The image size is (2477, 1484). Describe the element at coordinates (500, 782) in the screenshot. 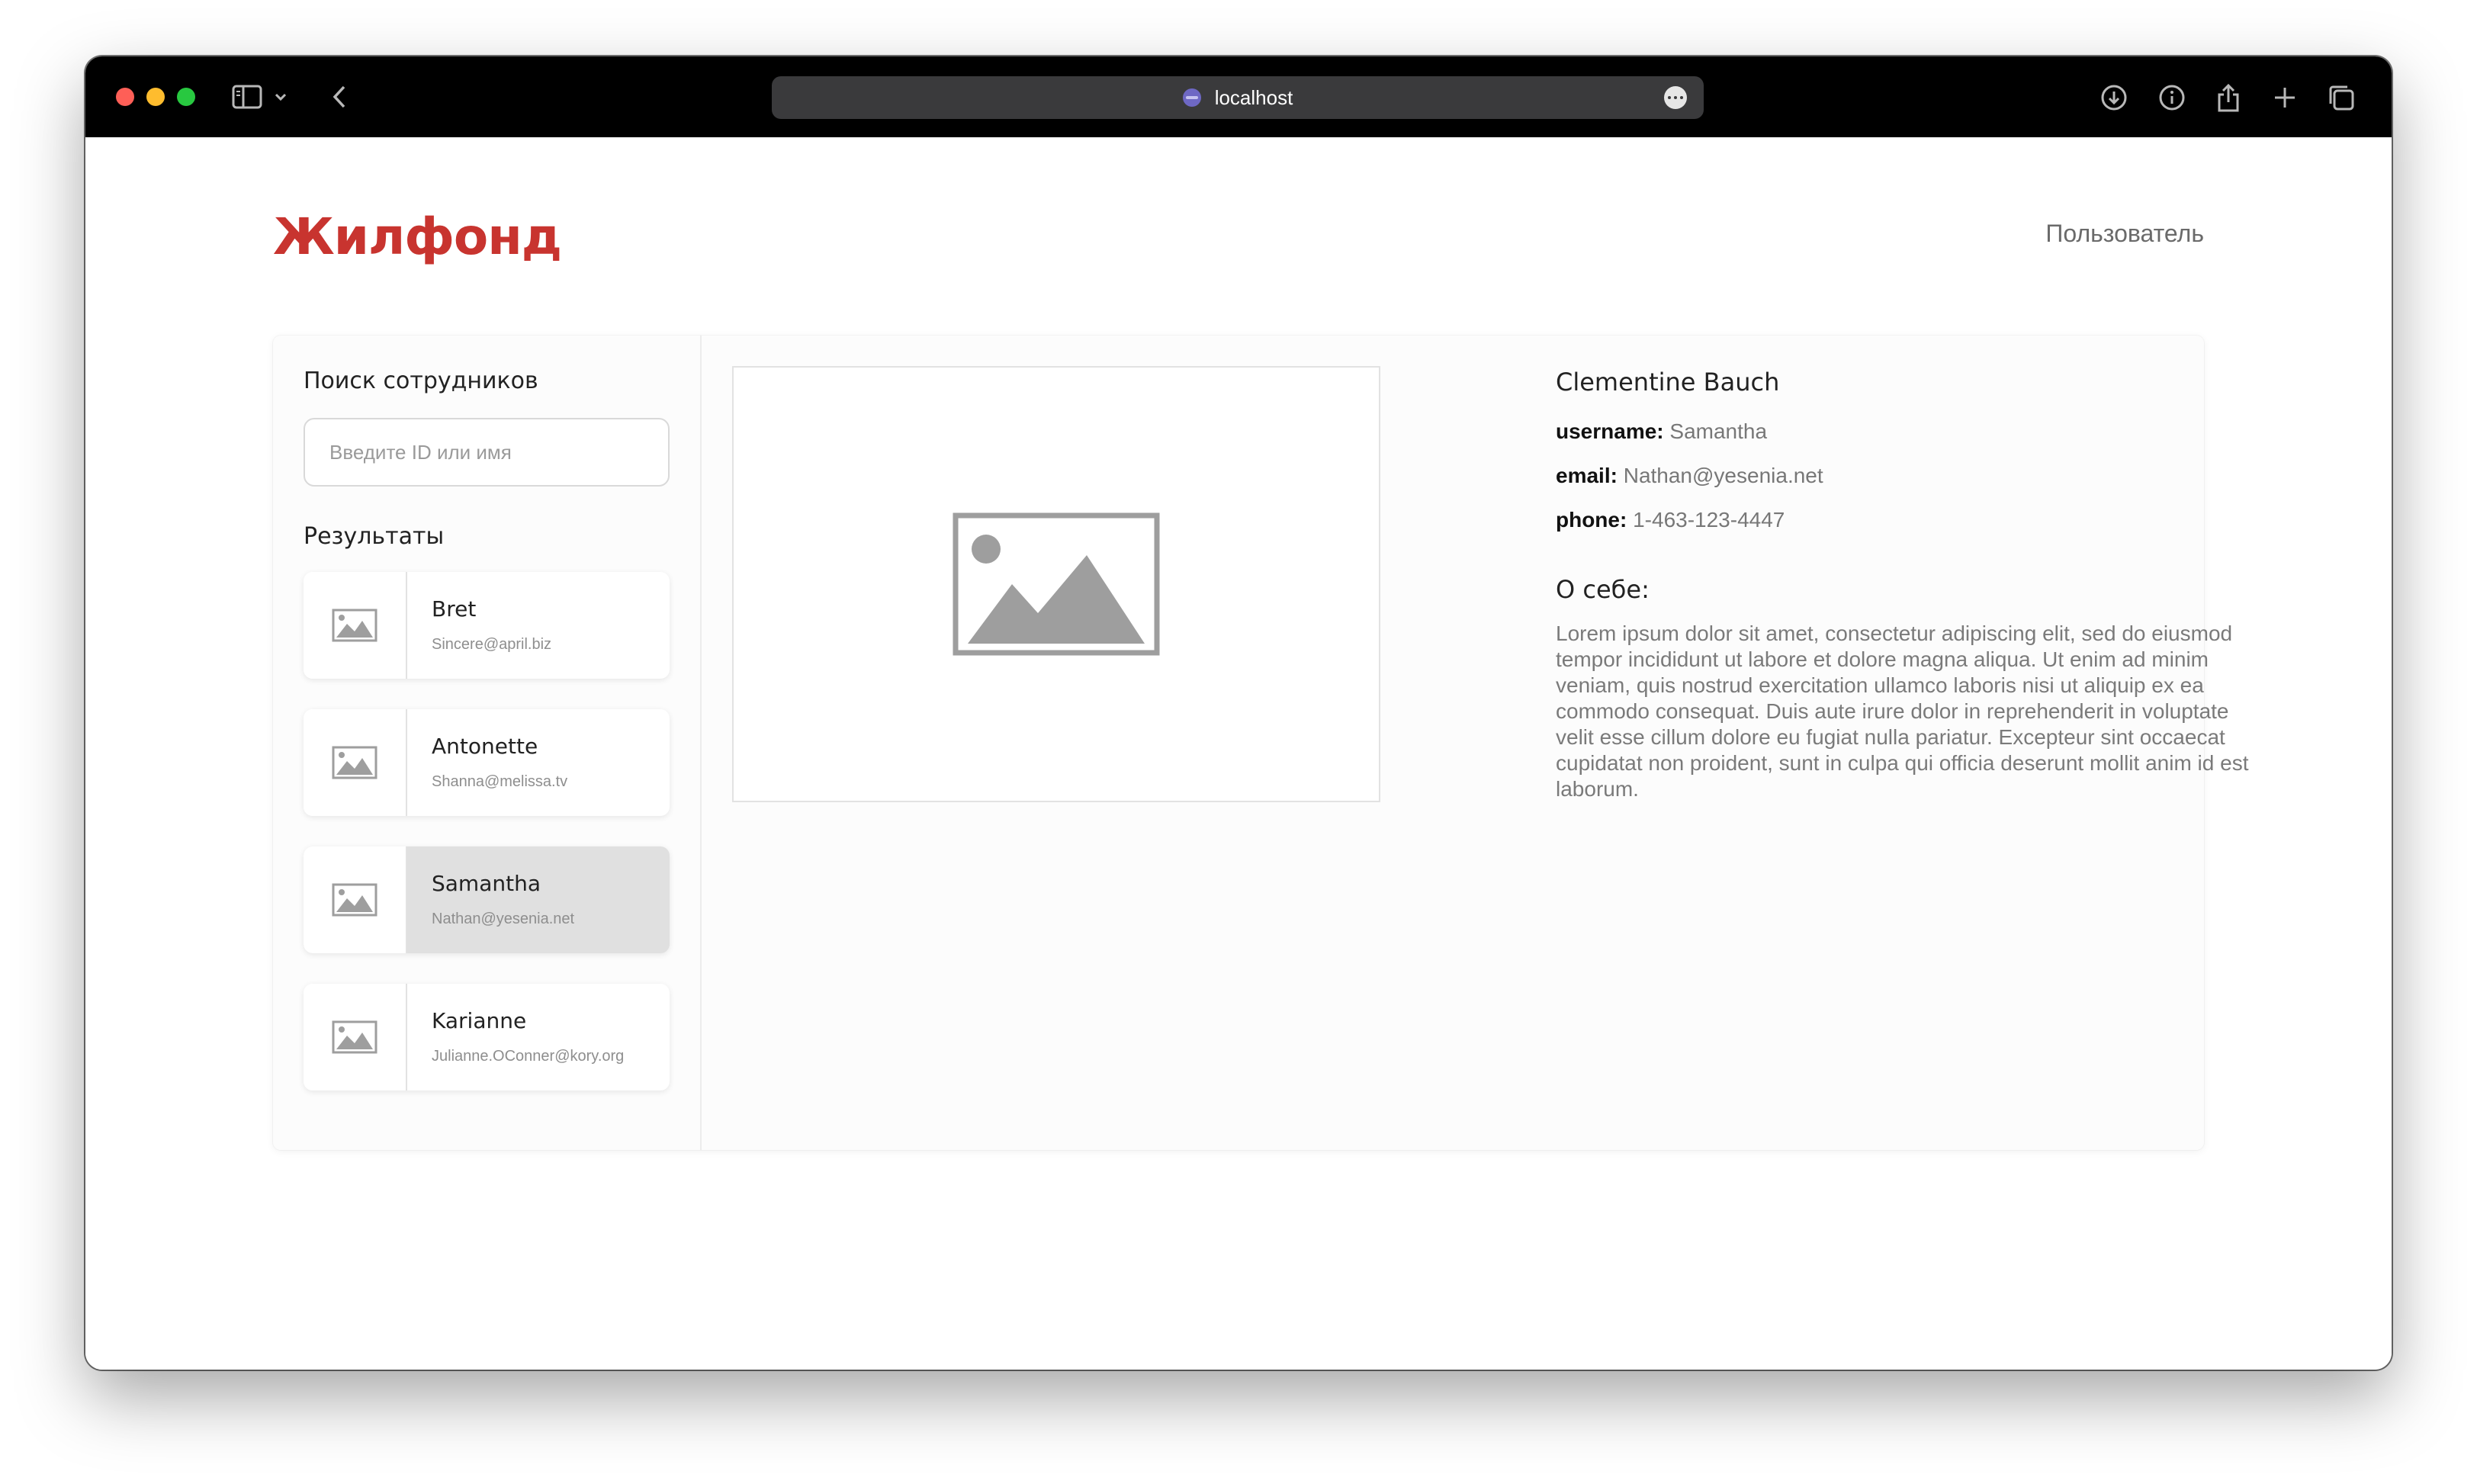

I see `result-email: Shanna@melissa.tv` at that location.